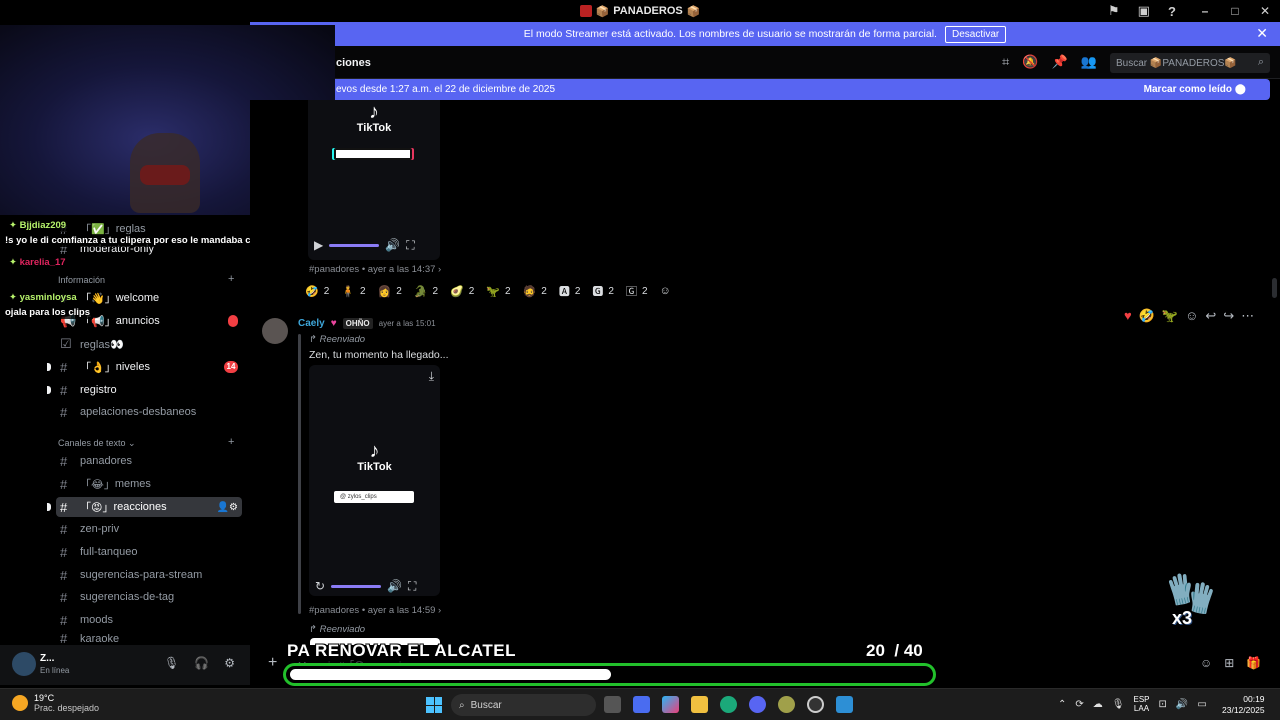 This screenshot has width=1280, height=720. What do you see at coordinates (637, 291) in the screenshot?
I see `reaction-chip: 🄶 2` at bounding box center [637, 291].